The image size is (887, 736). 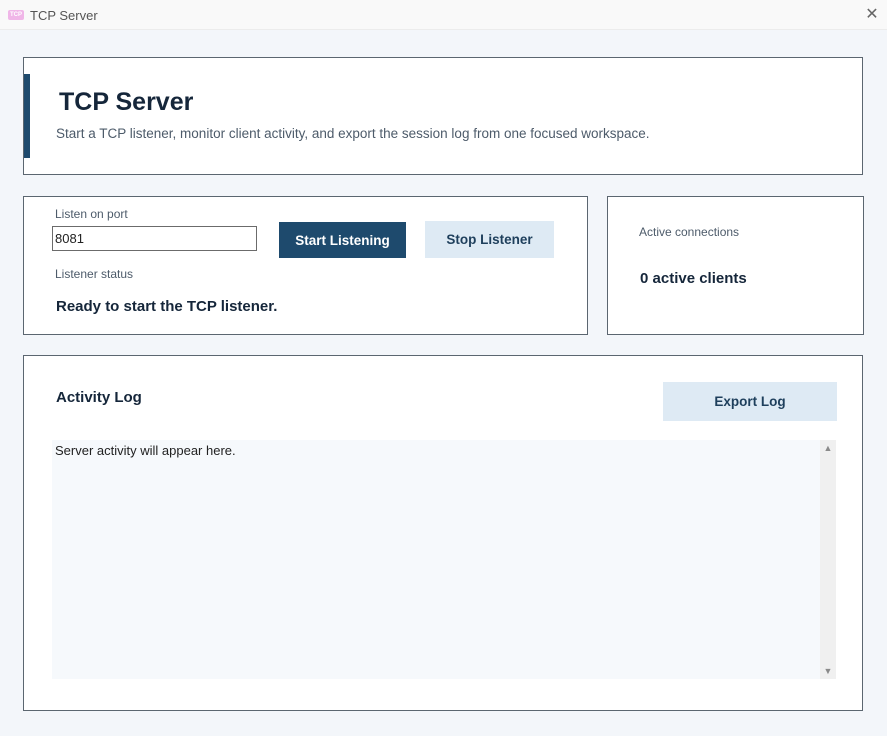 What do you see at coordinates (735, 265) in the screenshot?
I see `connections-panel: Active connections 0 active clients` at bounding box center [735, 265].